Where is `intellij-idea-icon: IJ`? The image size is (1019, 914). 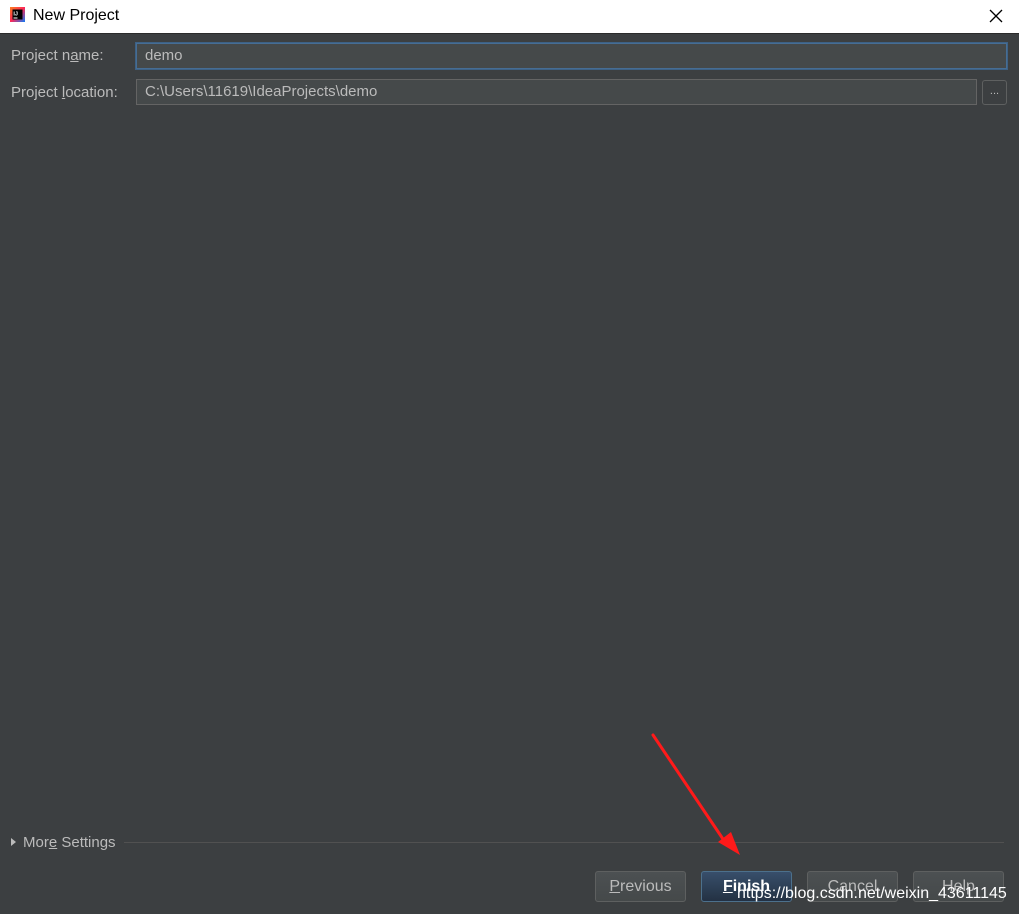
intellij-idea-icon: IJ is located at coordinates (17, 14).